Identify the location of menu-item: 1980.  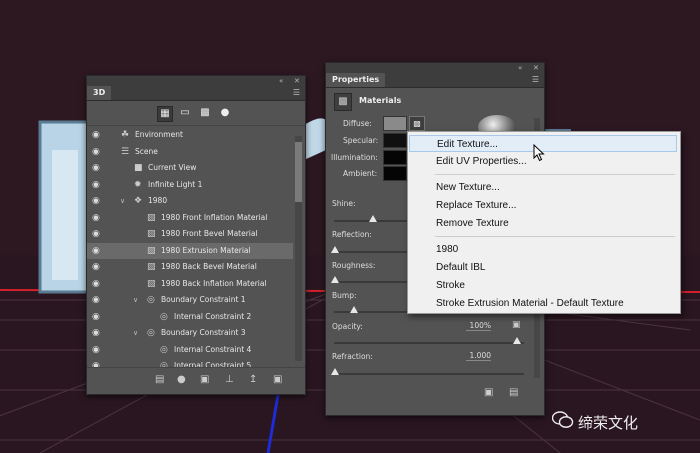
(543, 249).